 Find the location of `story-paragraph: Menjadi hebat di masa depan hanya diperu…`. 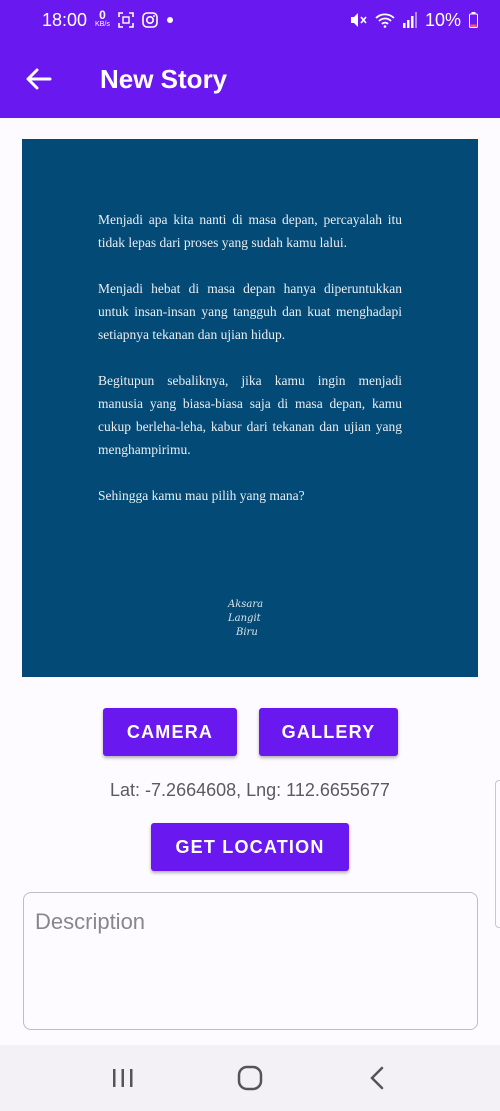

story-paragraph: Menjadi hebat di masa depan hanya diperu… is located at coordinates (250, 311).